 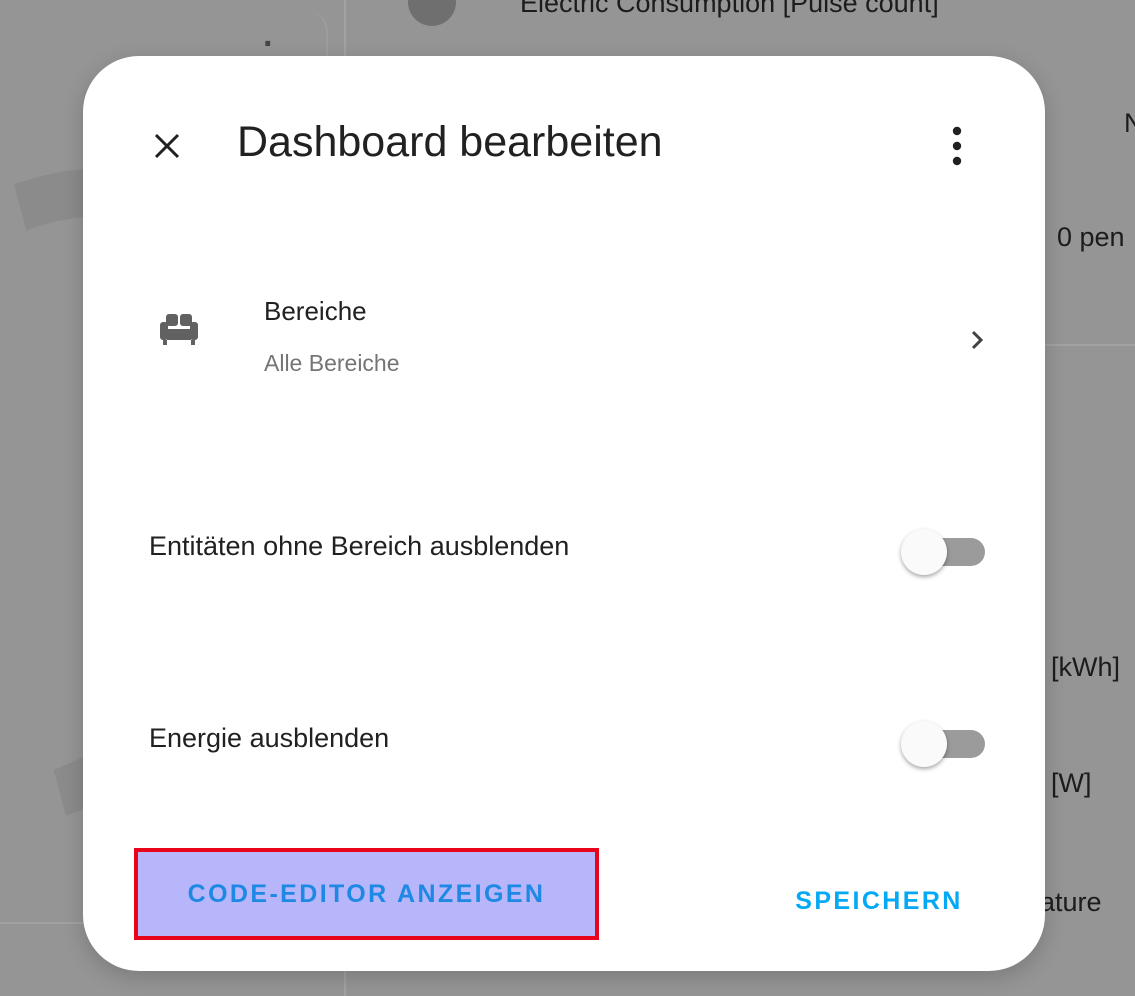 What do you see at coordinates (564, 738) in the screenshot?
I see `toggle-row-hide-energy: Energie ausblenden` at bounding box center [564, 738].